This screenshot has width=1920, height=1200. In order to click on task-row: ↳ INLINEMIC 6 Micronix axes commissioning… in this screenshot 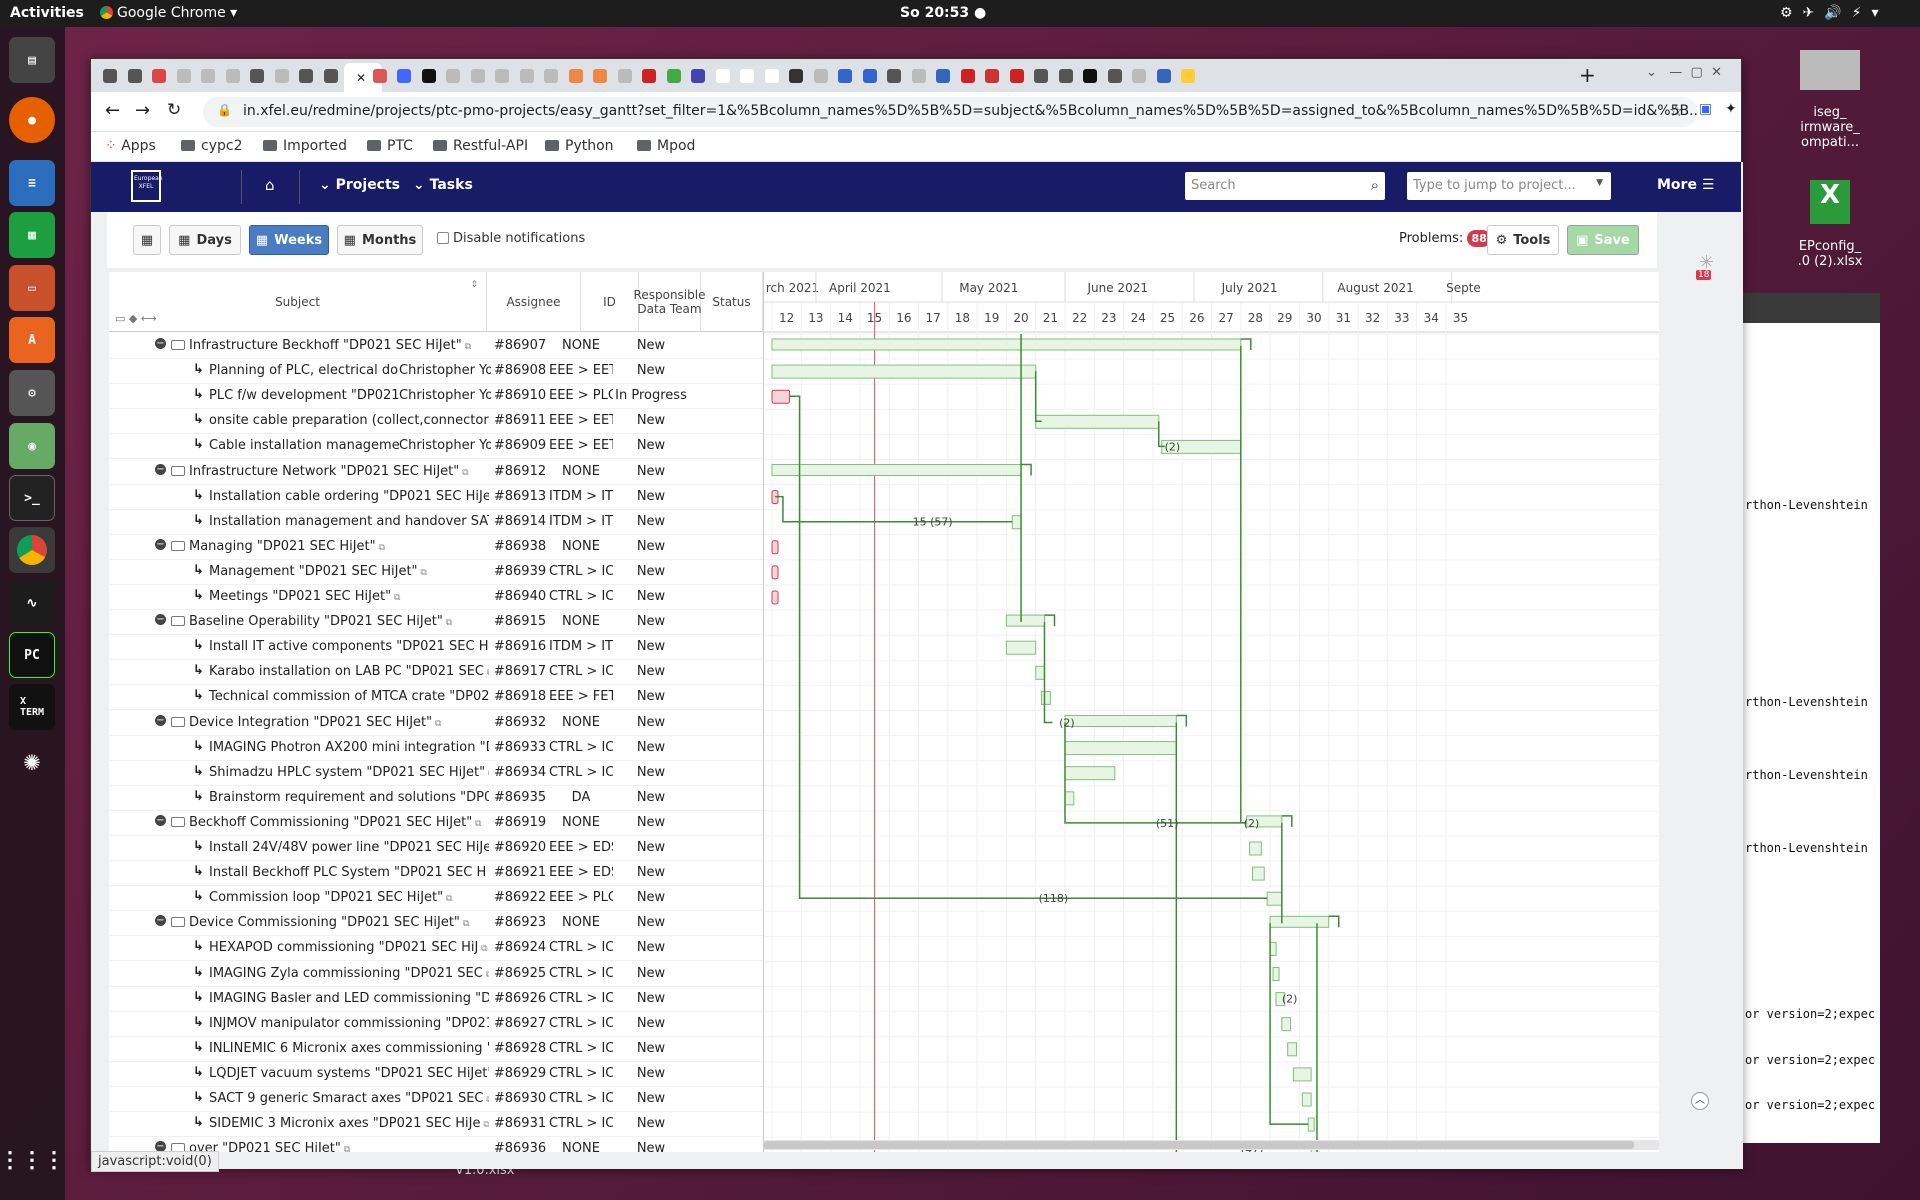, I will do `click(436, 1049)`.